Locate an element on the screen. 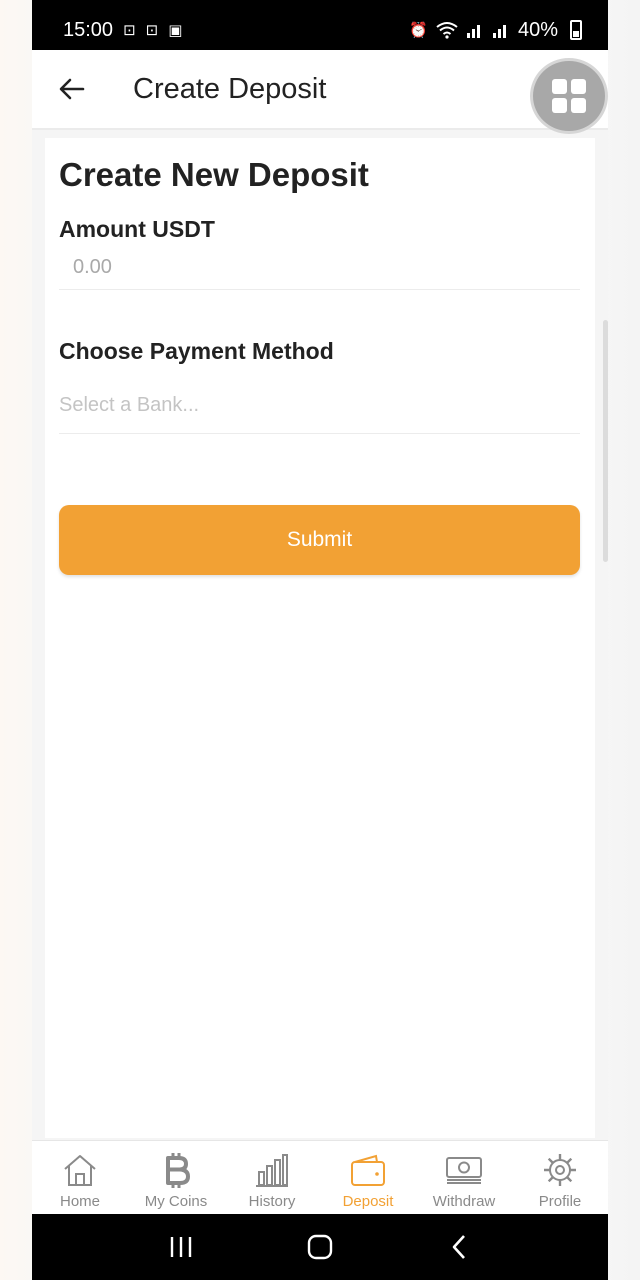  nav-label-my-coins: My Coins is located at coordinates (176, 1201).